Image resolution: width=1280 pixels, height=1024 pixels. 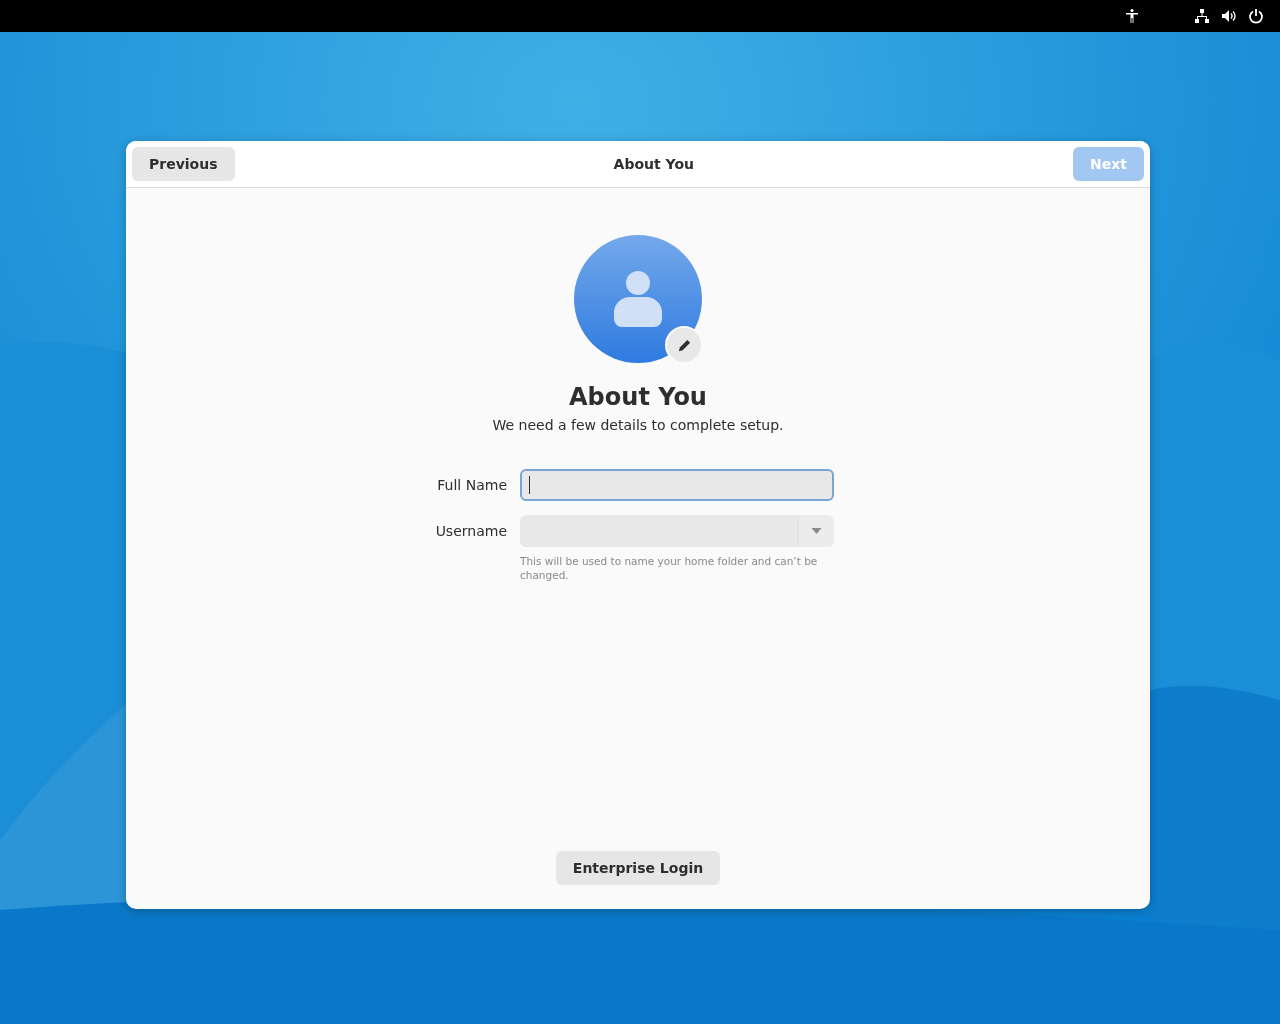 What do you see at coordinates (1256, 16) in the screenshot?
I see `power-icon` at bounding box center [1256, 16].